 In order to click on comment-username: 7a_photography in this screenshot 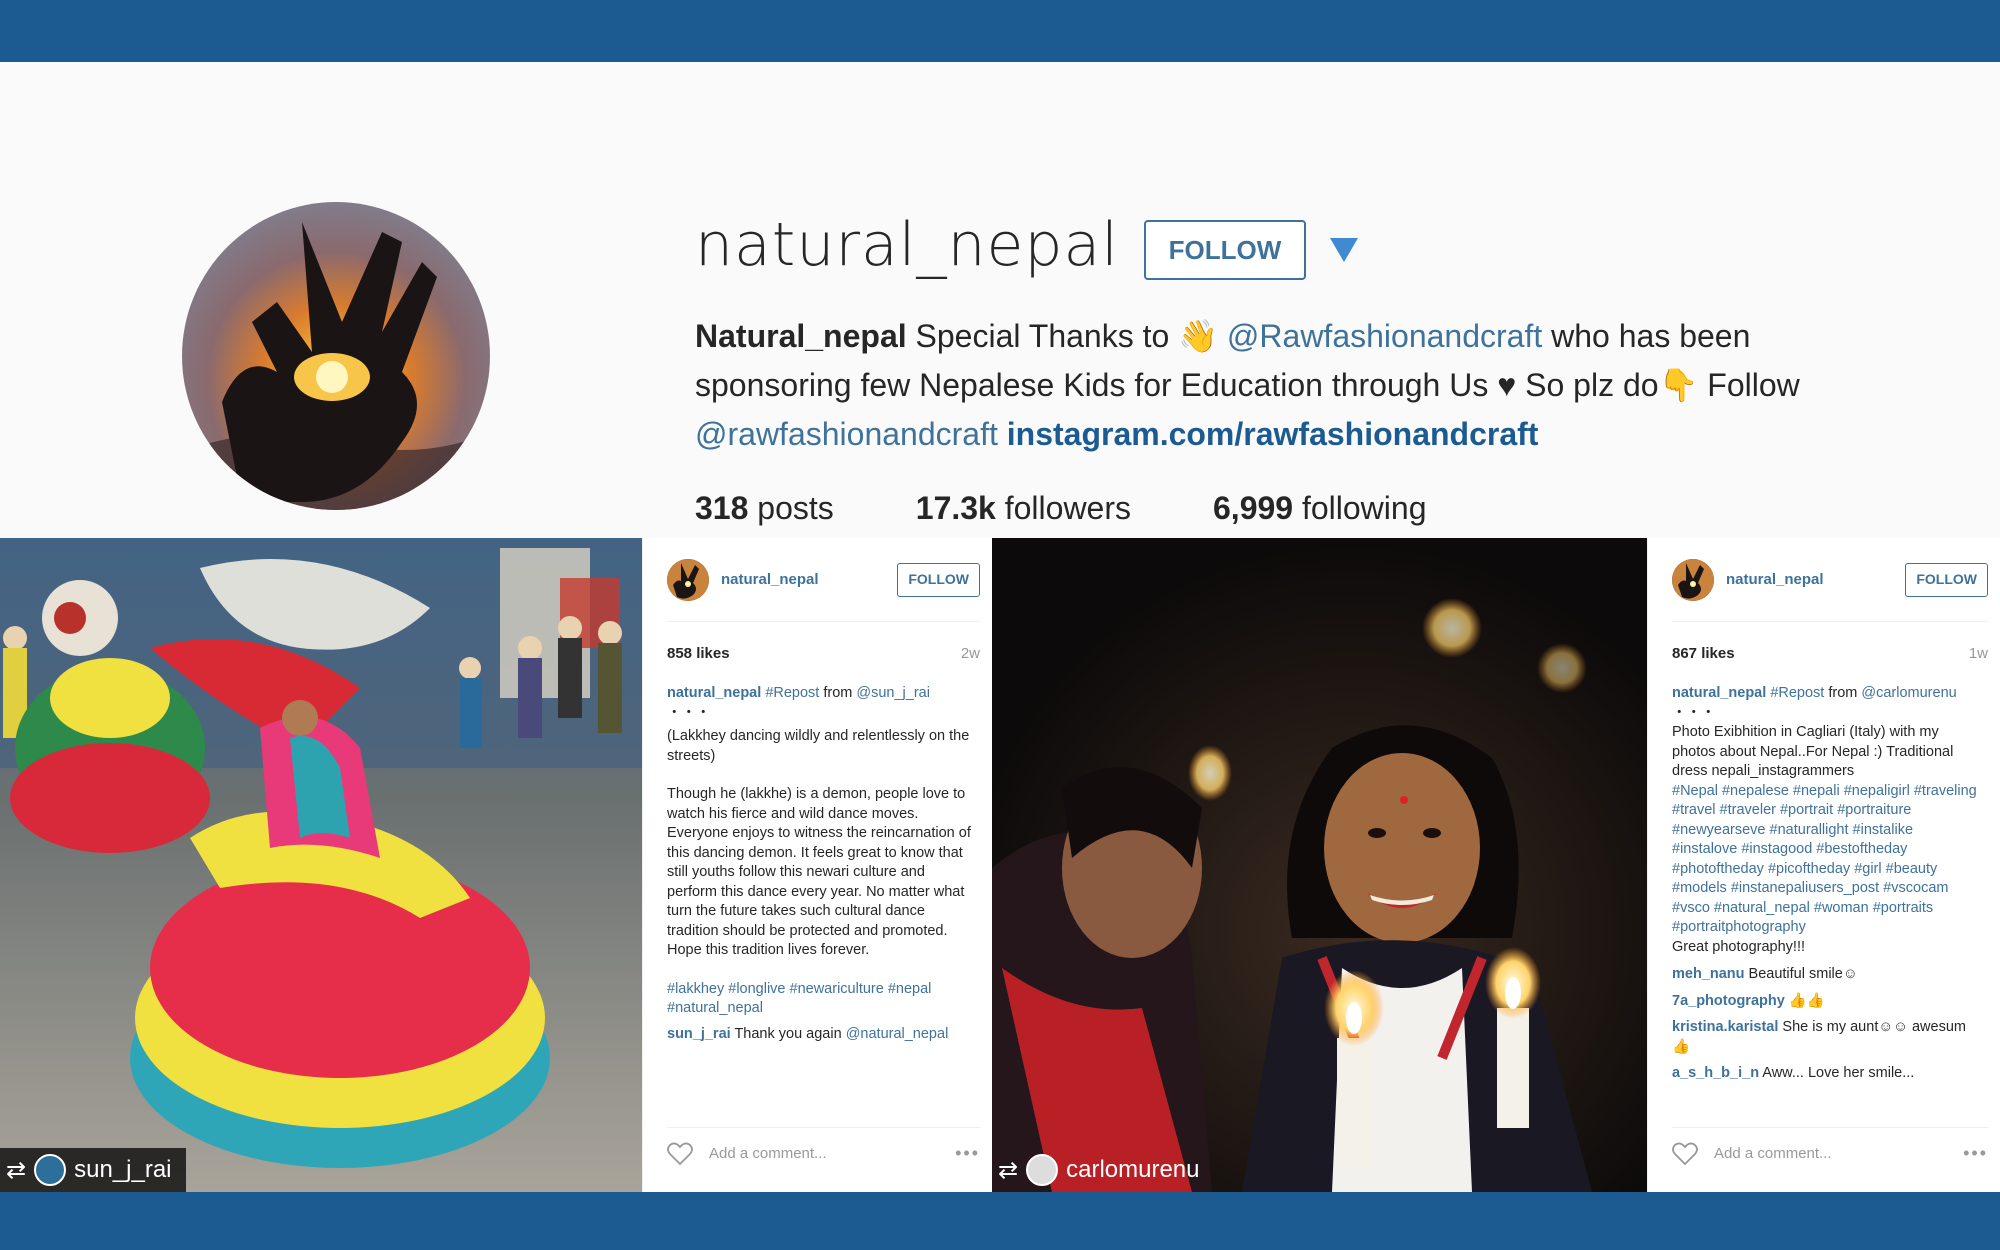, I will do `click(1728, 1001)`.